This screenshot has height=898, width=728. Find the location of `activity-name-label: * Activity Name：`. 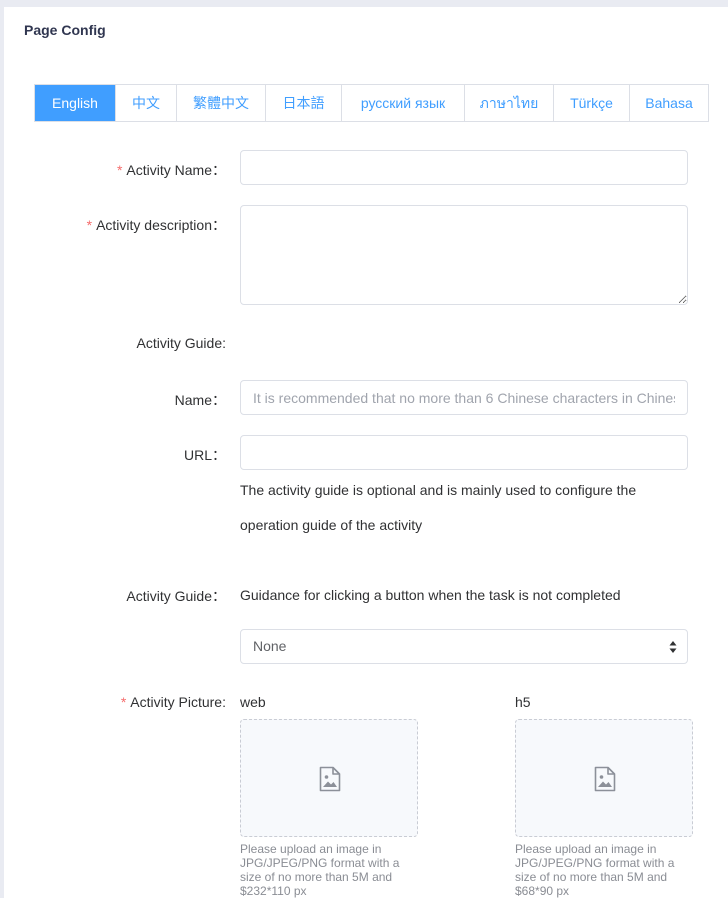

activity-name-label: * Activity Name： is located at coordinates (171, 170).